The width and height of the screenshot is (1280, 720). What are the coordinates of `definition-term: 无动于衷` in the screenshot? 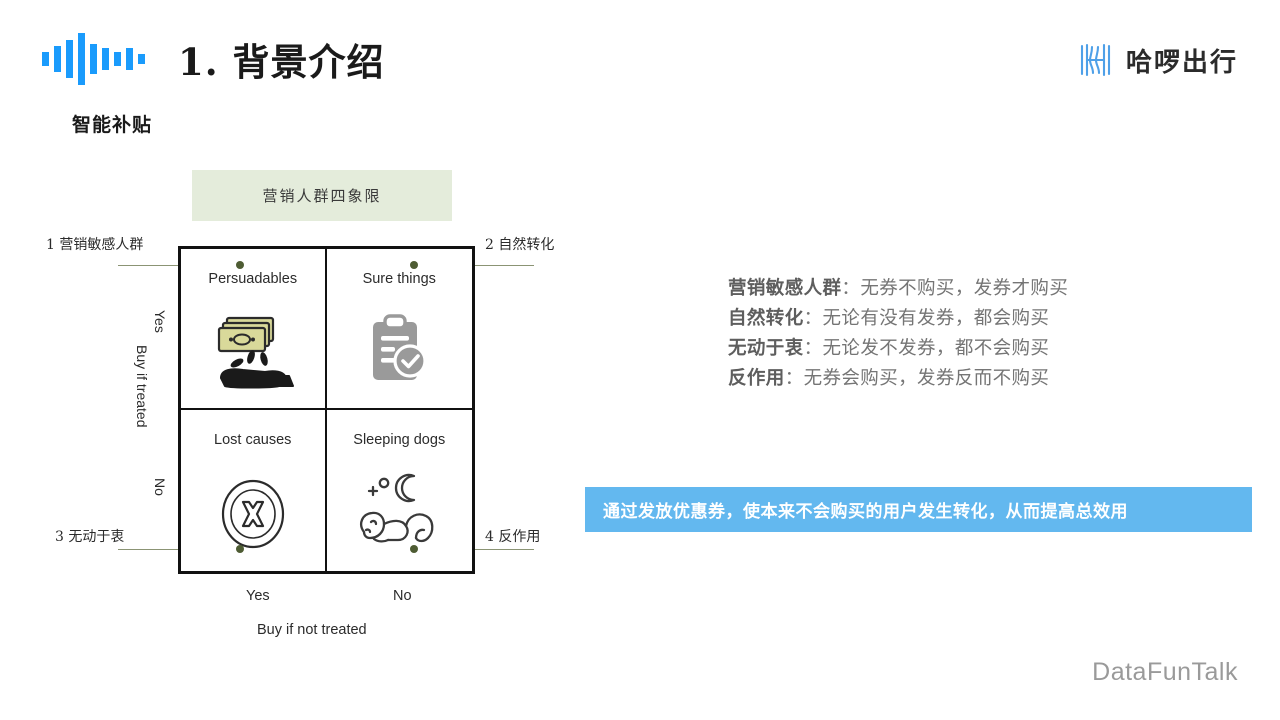 It's located at (766, 347).